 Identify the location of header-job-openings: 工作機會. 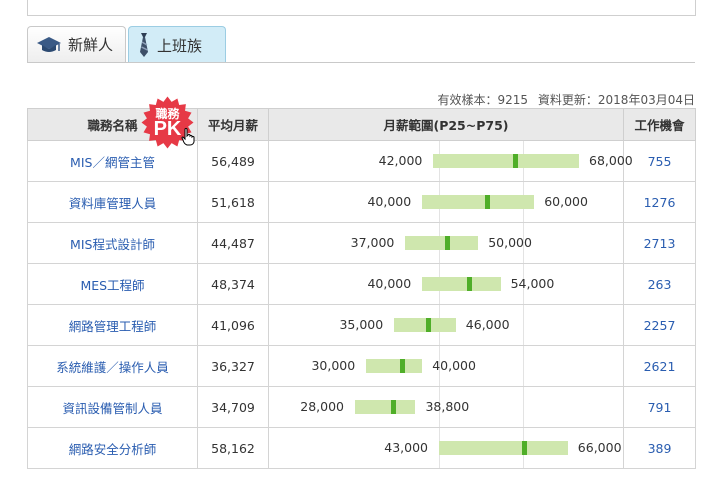
(659, 124).